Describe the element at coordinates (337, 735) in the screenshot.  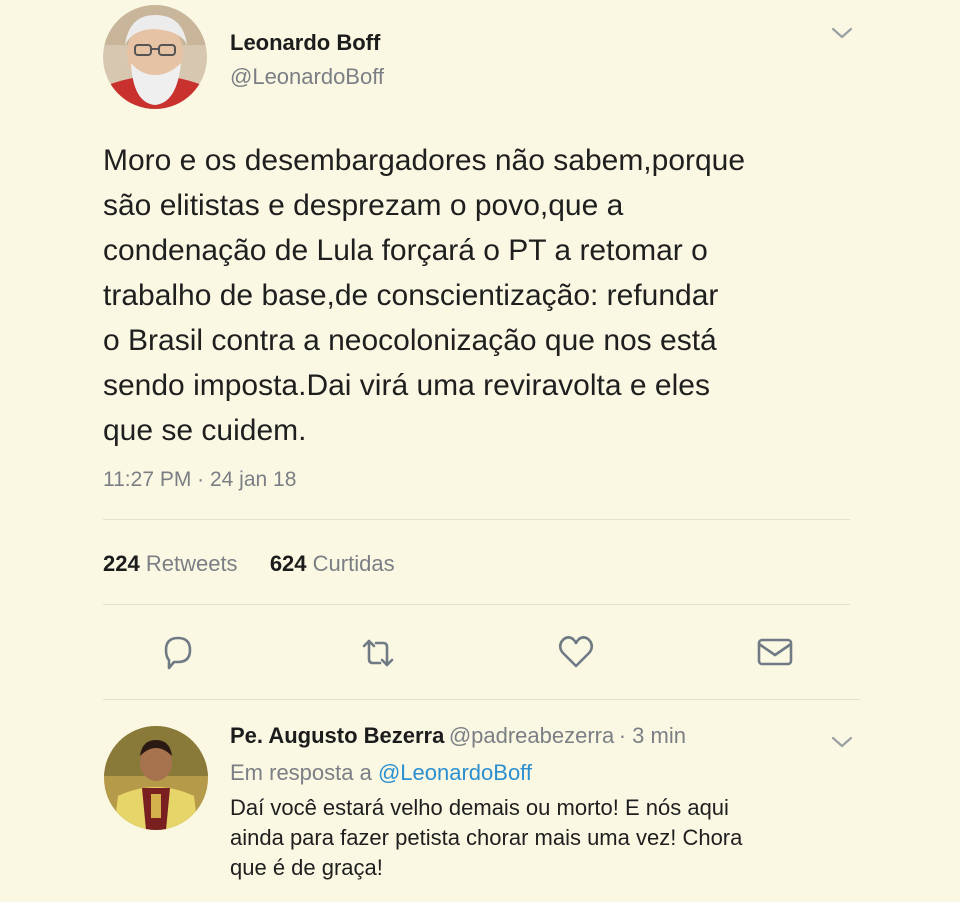
I see `reply-author-name: Pe. Augusto Bezerra` at that location.